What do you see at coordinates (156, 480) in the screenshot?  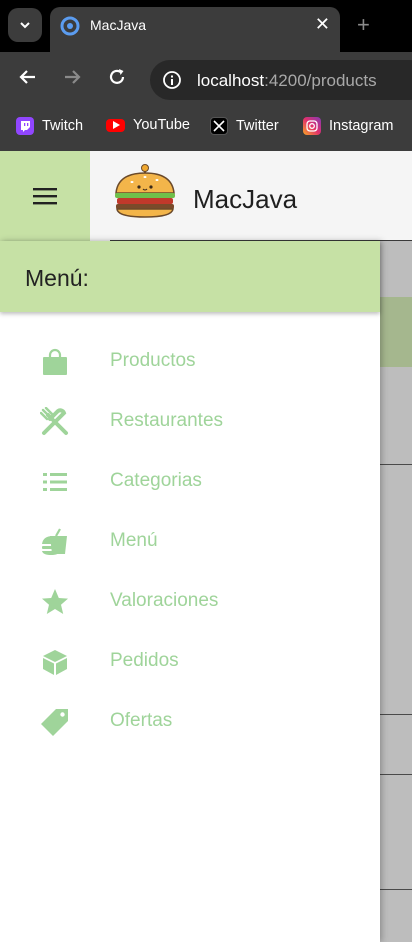 I see `menu-label: Categorias` at bounding box center [156, 480].